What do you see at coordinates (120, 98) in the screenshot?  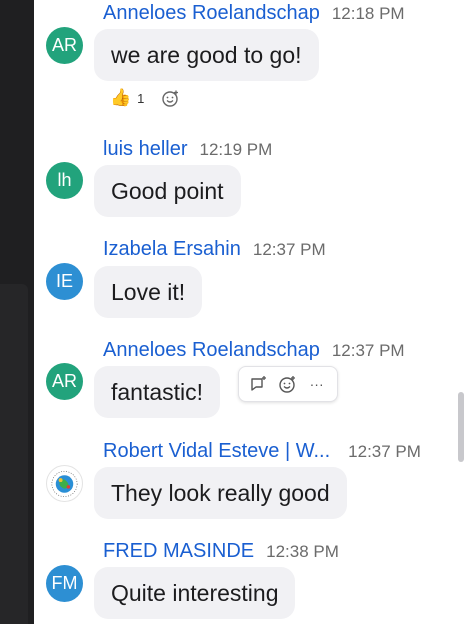 I see `thumbs-up-reaction: 👍` at bounding box center [120, 98].